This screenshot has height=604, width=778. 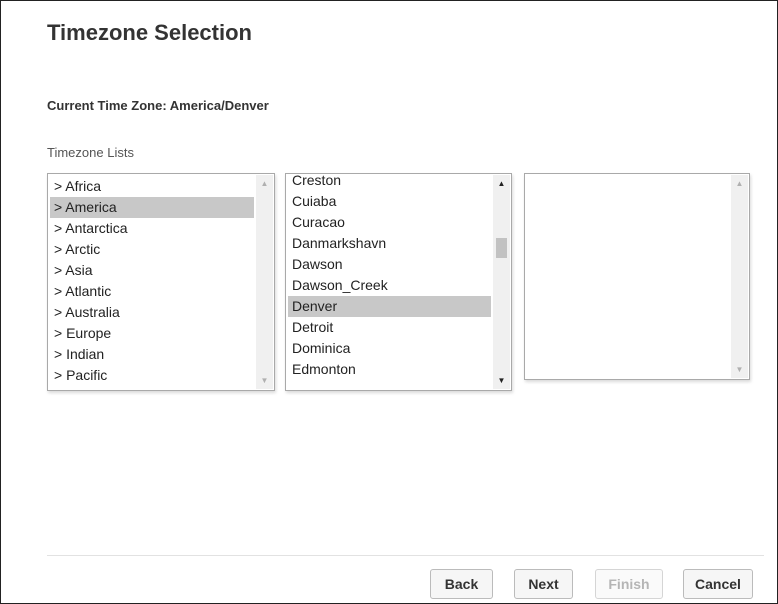 I want to click on city-list-item: Curacao, so click(x=389, y=222).